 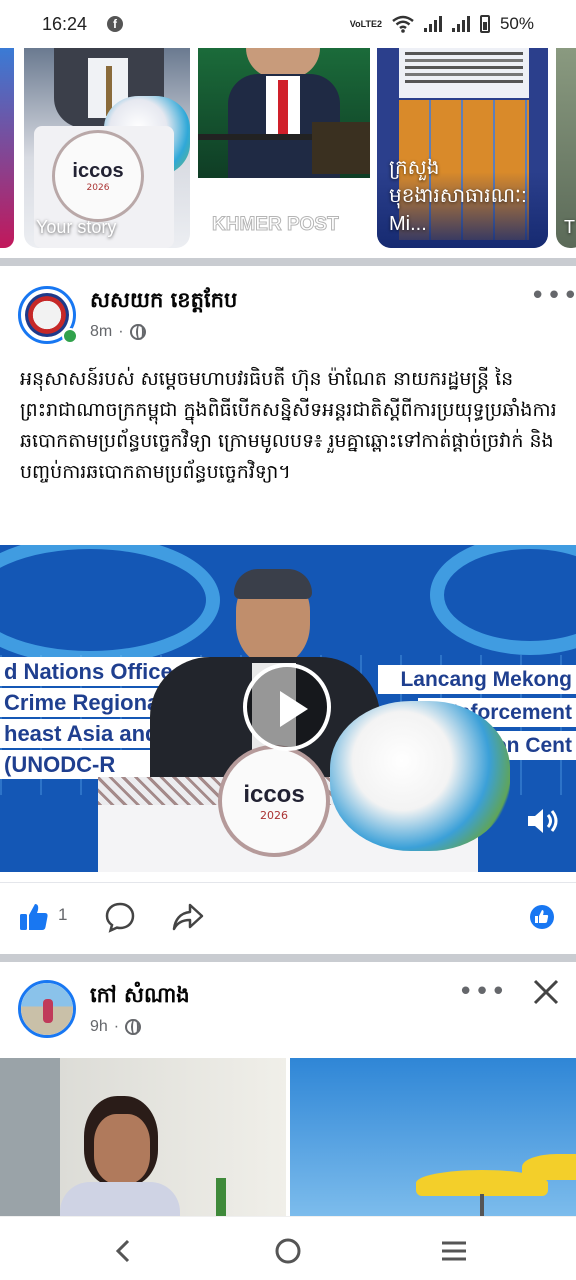 What do you see at coordinates (276, 225) in the screenshot?
I see `story-label: KHMER POST` at bounding box center [276, 225].